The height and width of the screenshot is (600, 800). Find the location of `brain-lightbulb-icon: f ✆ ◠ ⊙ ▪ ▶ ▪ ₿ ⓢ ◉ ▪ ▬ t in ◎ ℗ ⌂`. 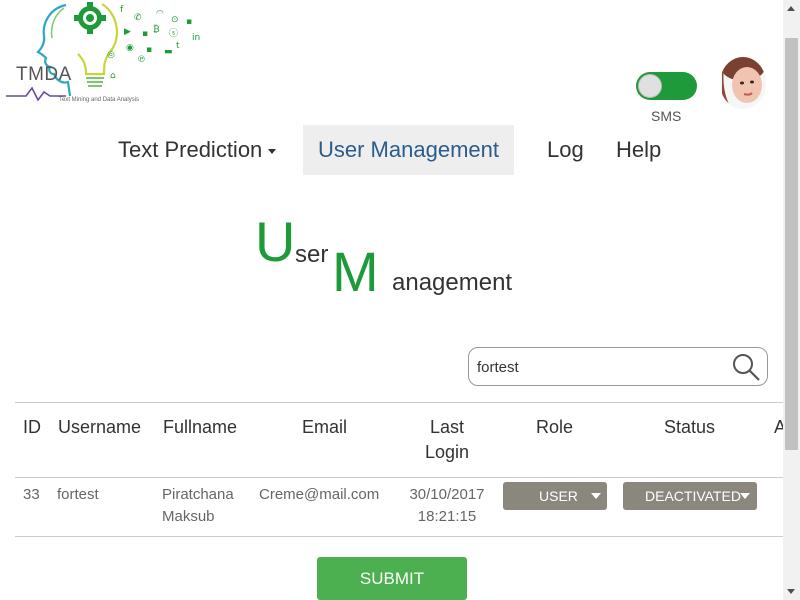

brain-lightbulb-icon: f ✆ ◠ ⊙ ▪ ▶ ▪ ₿ ⓢ ◉ ▪ ▬ t in ◎ ℗ ⌂ is located at coordinates (103, 52).